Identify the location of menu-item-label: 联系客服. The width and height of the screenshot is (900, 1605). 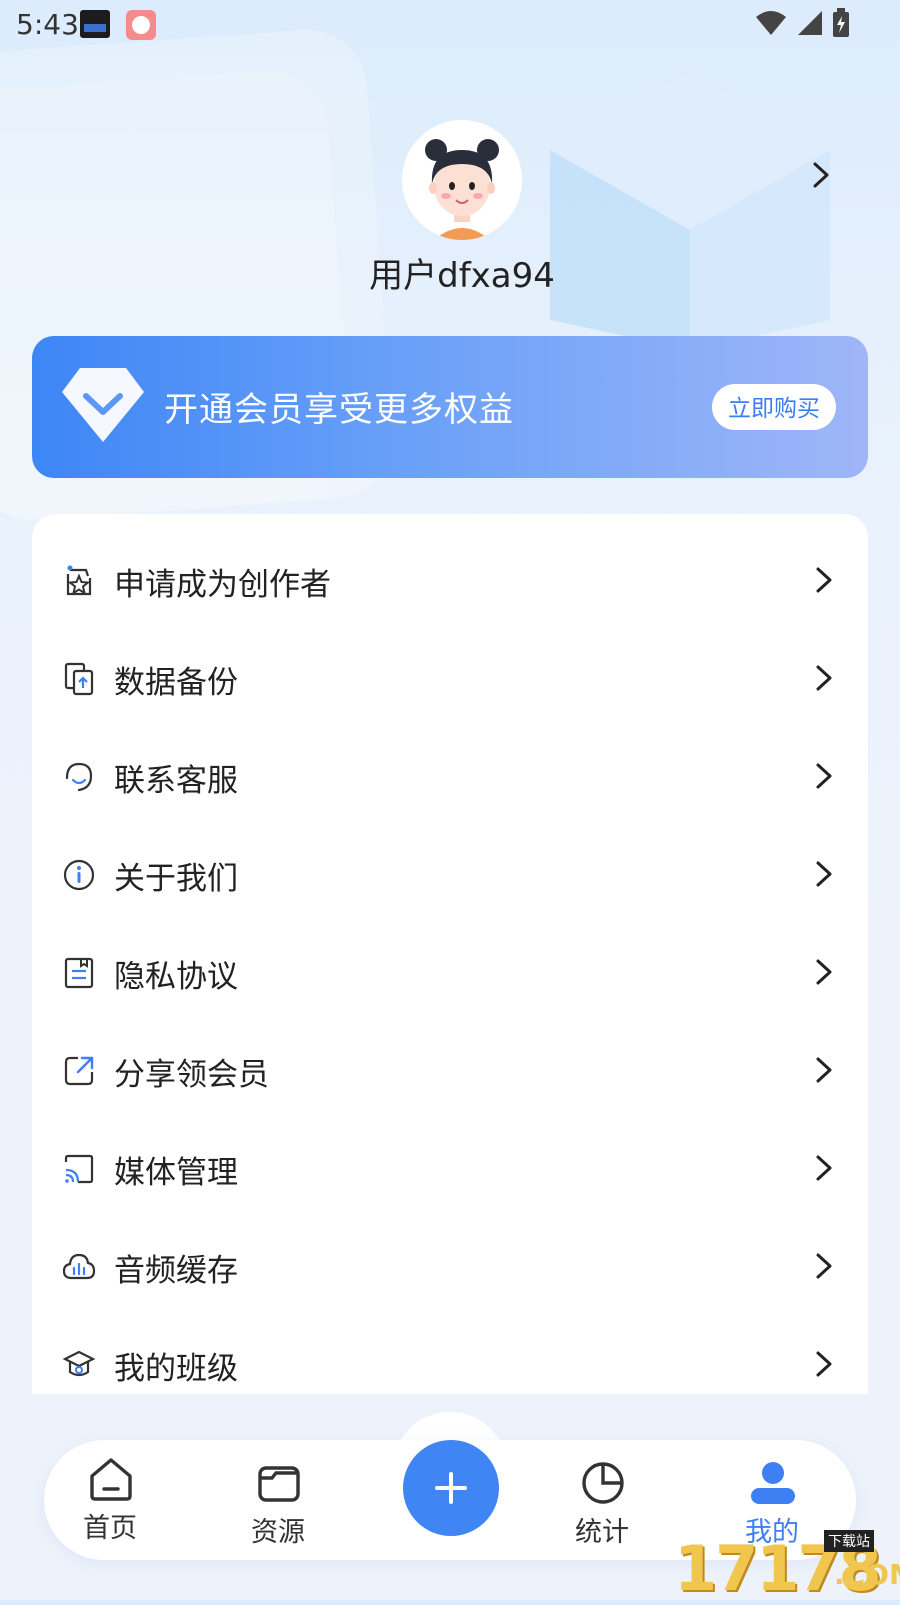
(176, 781).